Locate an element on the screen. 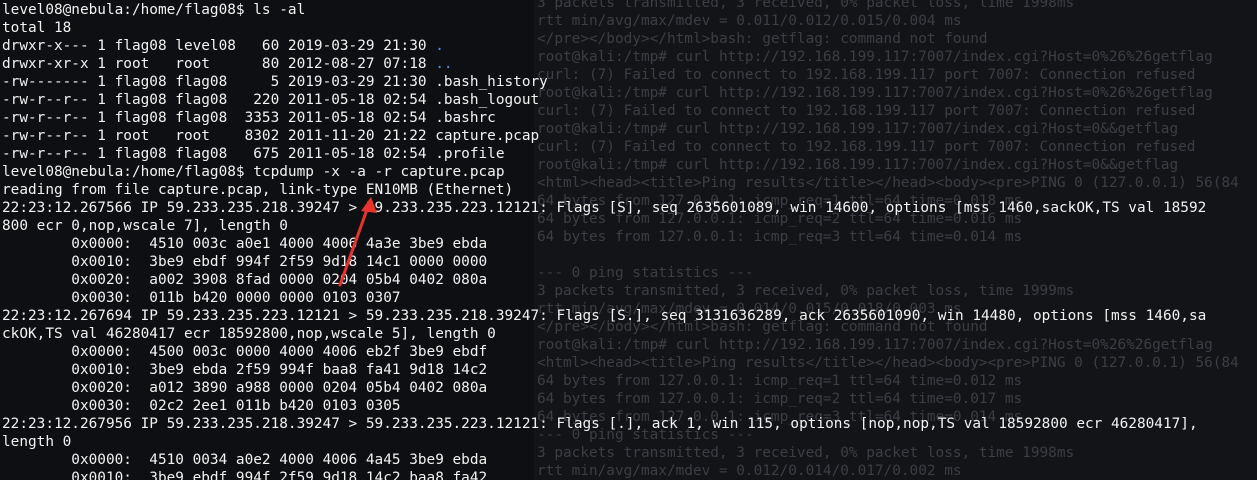 The height and width of the screenshot is (480, 1257). arrow-icon is located at coordinates (357, 242).